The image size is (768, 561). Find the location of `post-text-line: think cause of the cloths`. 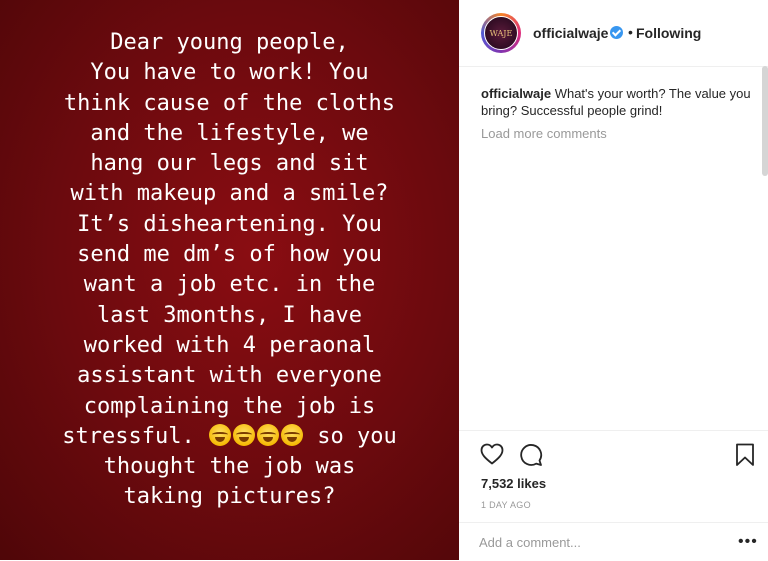

post-text-line: think cause of the cloths is located at coordinates (229, 103).